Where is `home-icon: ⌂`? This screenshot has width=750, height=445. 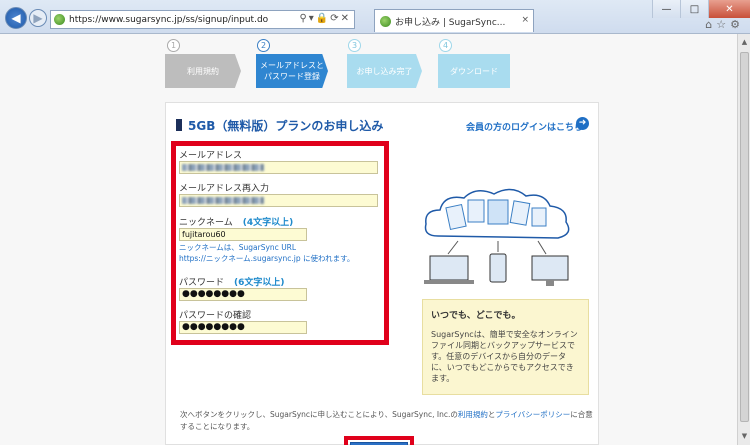 home-icon: ⌂ is located at coordinates (710, 24).